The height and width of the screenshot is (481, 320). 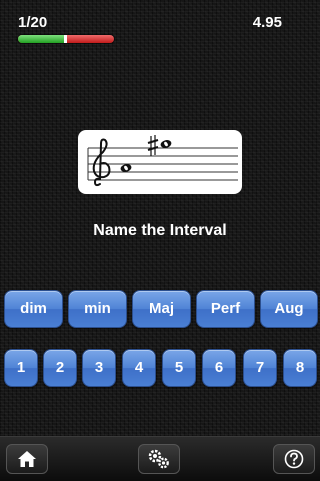 What do you see at coordinates (101, 162) in the screenshot?
I see `treble-clef-icon` at bounding box center [101, 162].